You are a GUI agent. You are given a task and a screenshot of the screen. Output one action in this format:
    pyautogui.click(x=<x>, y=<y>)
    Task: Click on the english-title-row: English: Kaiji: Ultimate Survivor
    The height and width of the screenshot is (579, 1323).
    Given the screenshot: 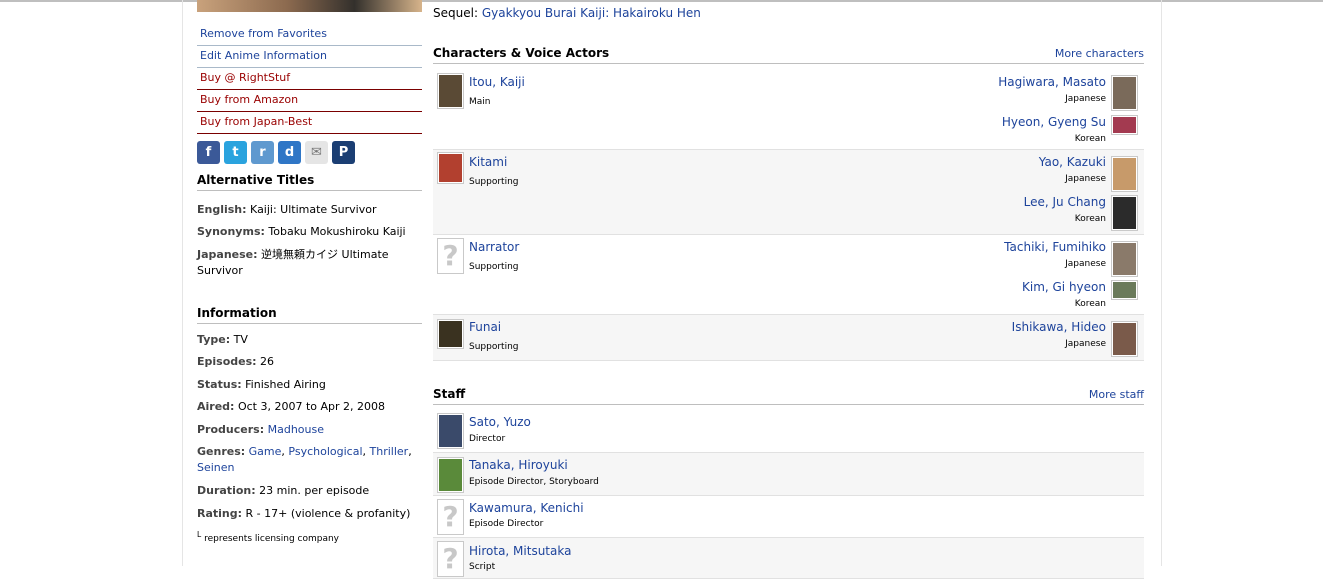 What is the action you would take?
    pyautogui.click(x=309, y=210)
    